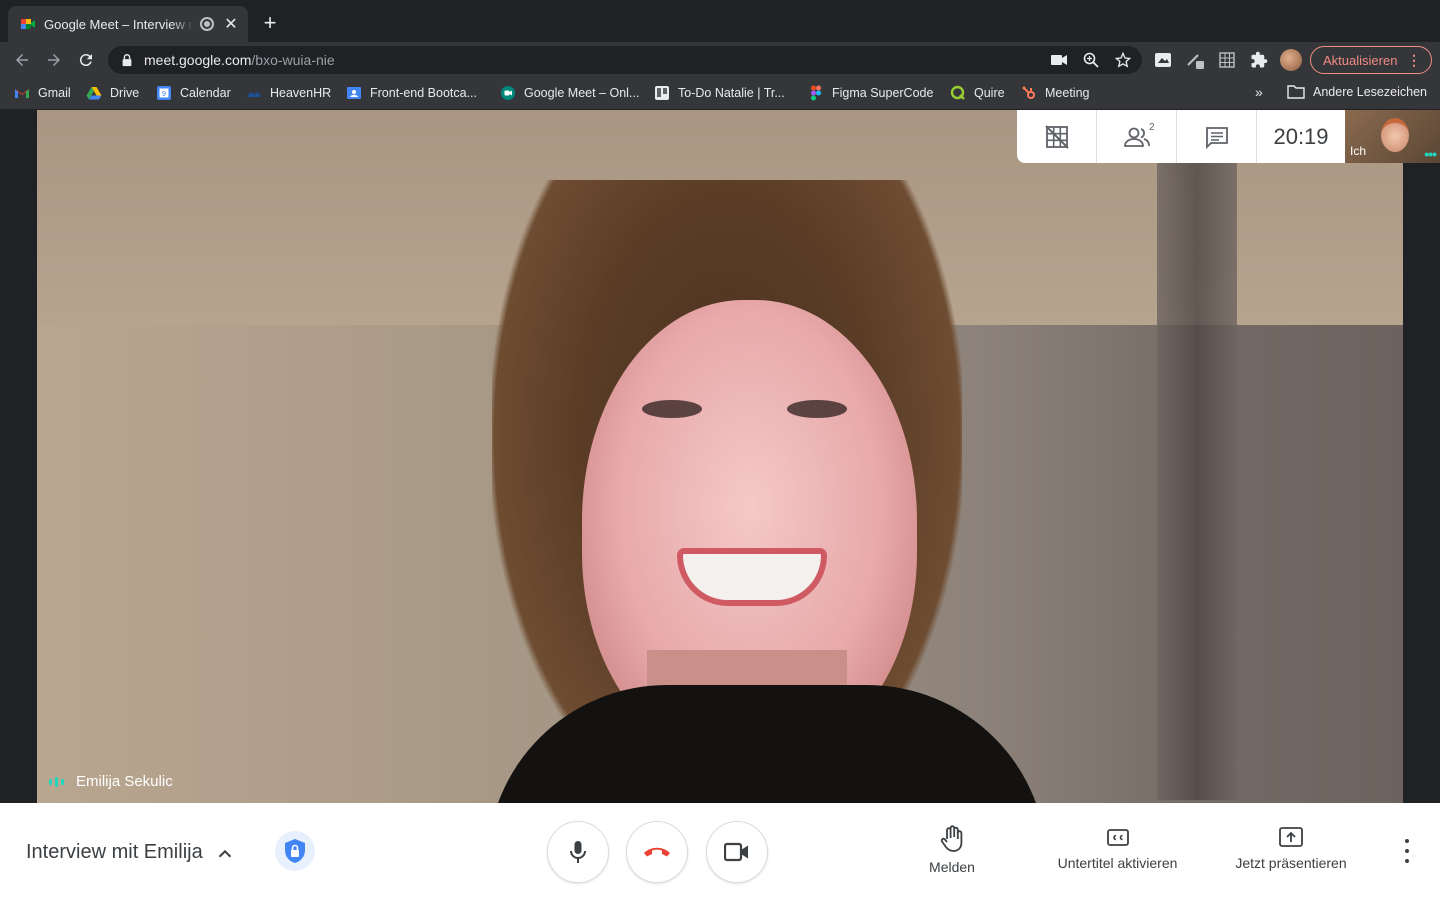 This screenshot has height=900, width=1440. I want to click on lock-icon, so click(127, 60).